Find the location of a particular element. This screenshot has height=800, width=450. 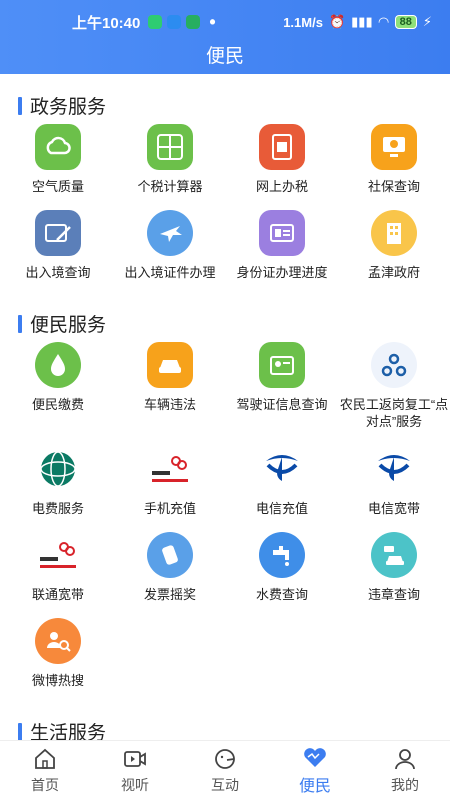

wifi-icon: ◠ is located at coordinates (383, 21).